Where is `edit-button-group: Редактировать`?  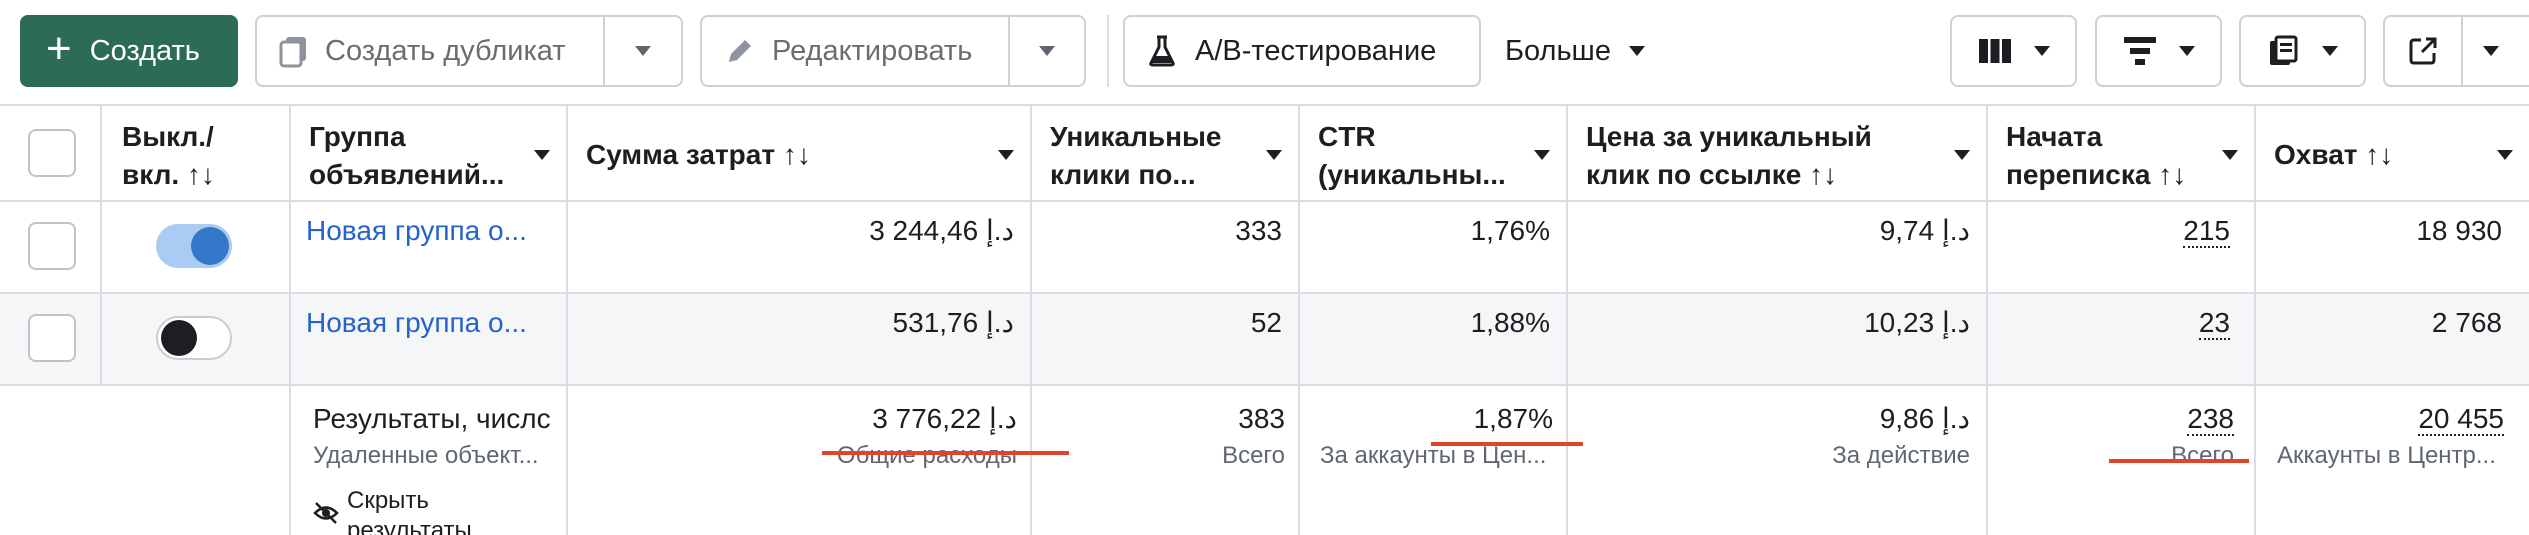
edit-button-group: Редактировать is located at coordinates (893, 51).